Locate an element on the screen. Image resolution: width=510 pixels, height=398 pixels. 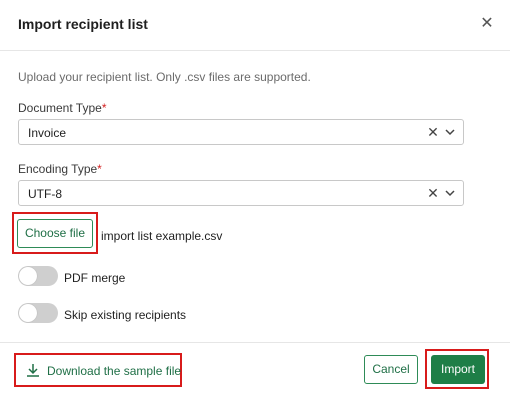
encoding-type-select: UTF-8 ✕ is located at coordinates (241, 193).